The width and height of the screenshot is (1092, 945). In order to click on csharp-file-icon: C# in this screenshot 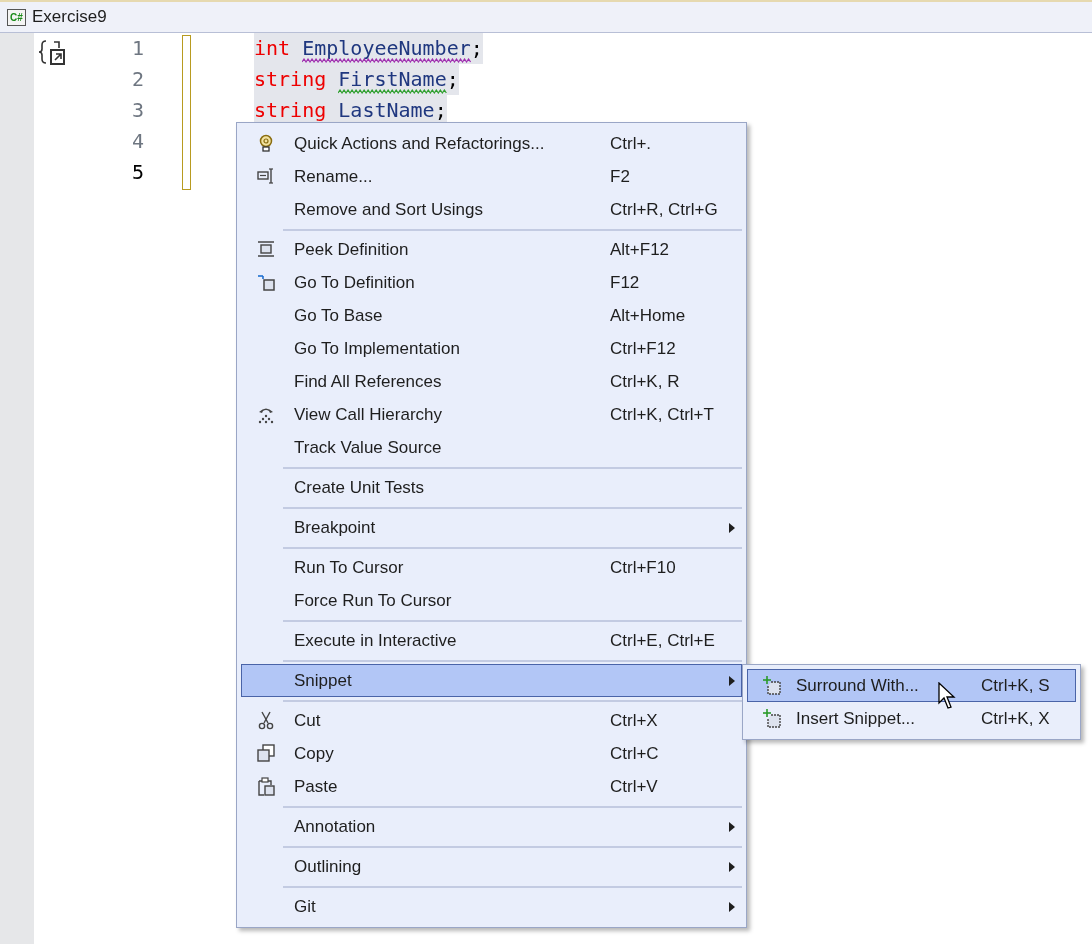, I will do `click(16, 17)`.